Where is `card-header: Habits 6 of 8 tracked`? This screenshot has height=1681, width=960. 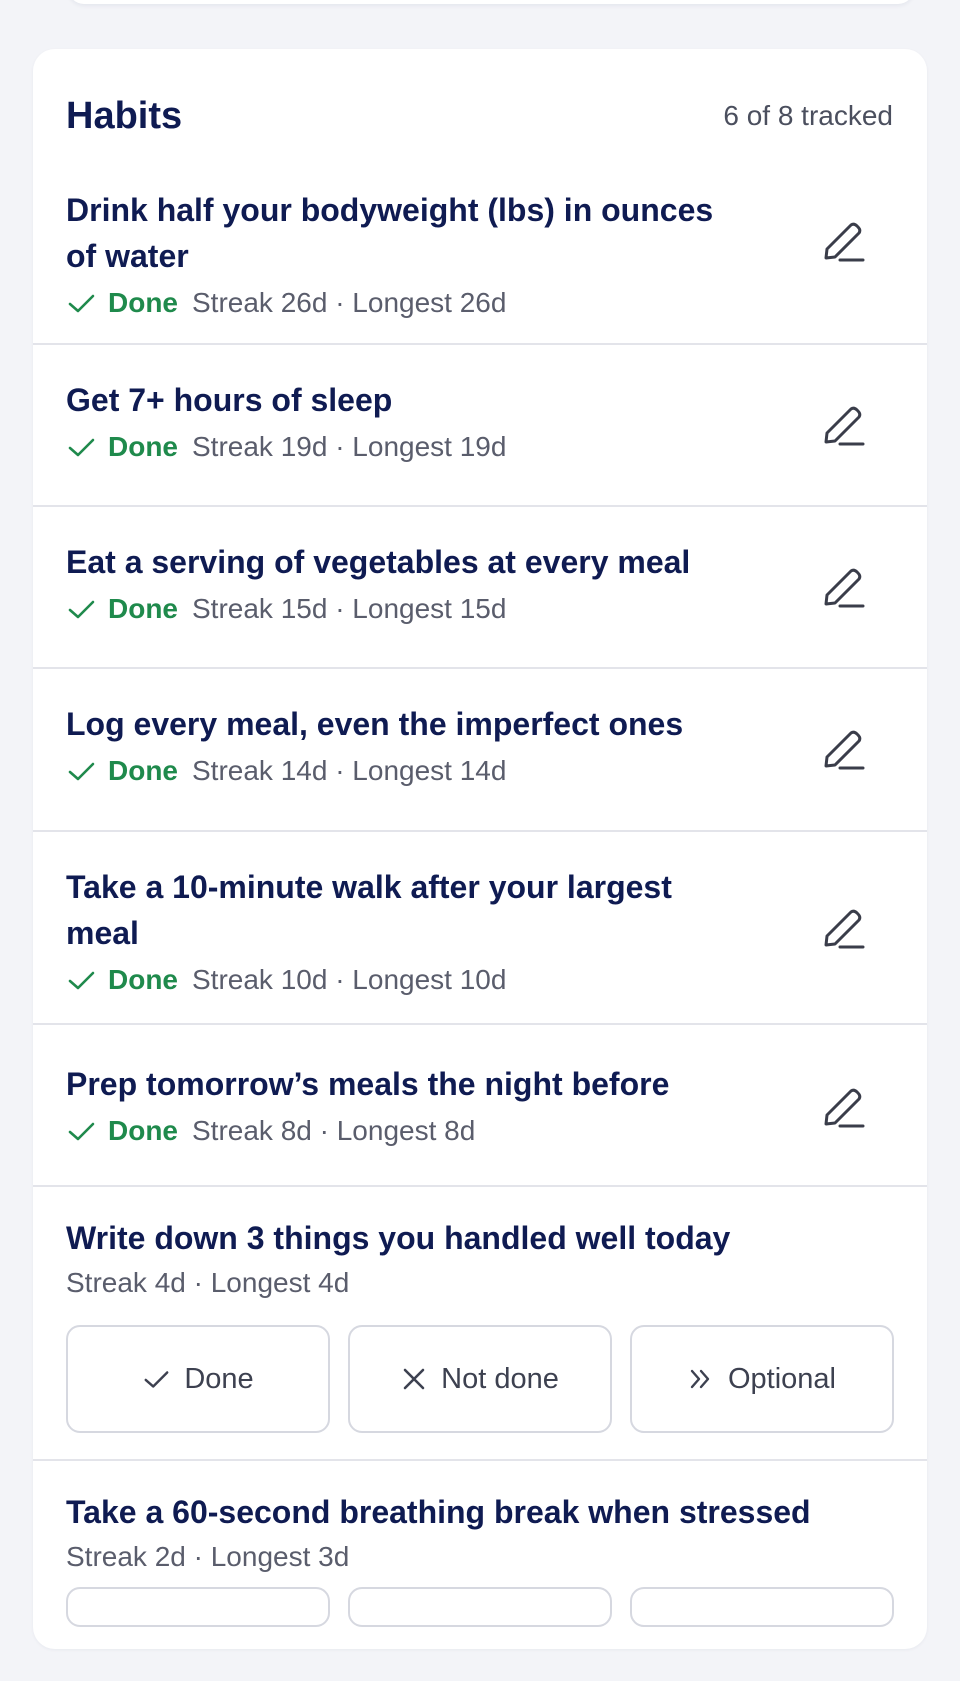
card-header: Habits 6 of 8 tracked is located at coordinates (480, 95).